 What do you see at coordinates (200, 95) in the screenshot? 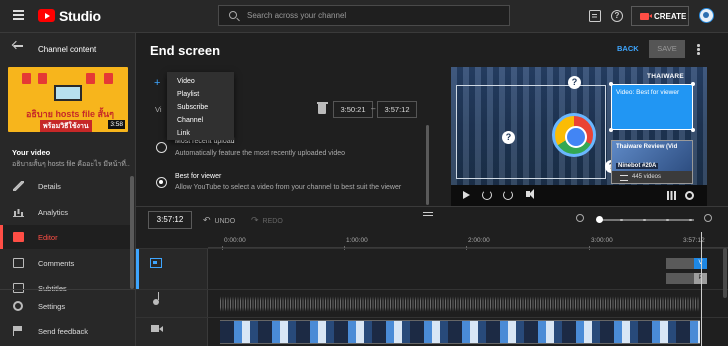
I see `menu-item-playlist: Playlist` at bounding box center [200, 95].